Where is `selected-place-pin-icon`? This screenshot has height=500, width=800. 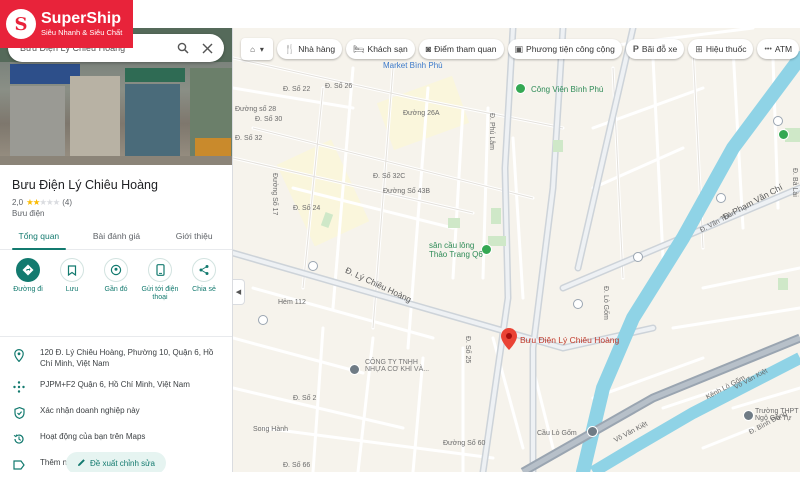 selected-place-pin-icon is located at coordinates (509, 339).